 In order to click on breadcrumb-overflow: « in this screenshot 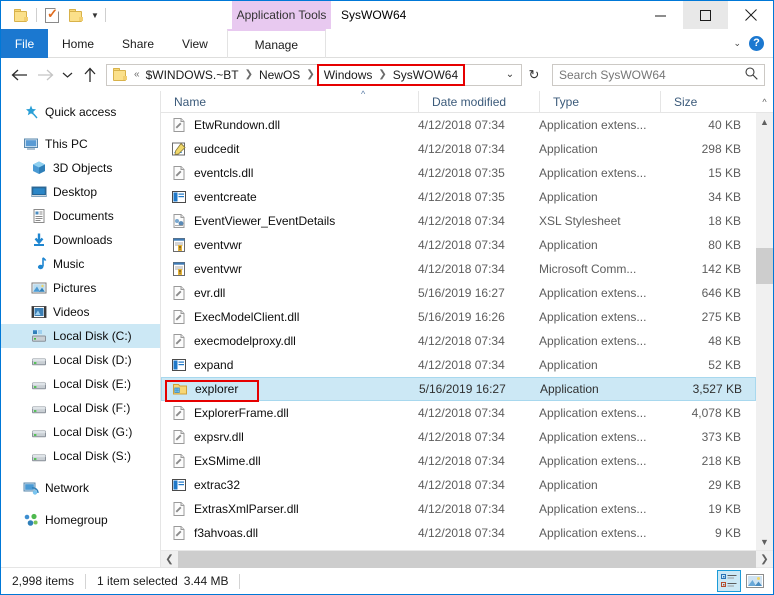, I will do `click(137, 74)`.